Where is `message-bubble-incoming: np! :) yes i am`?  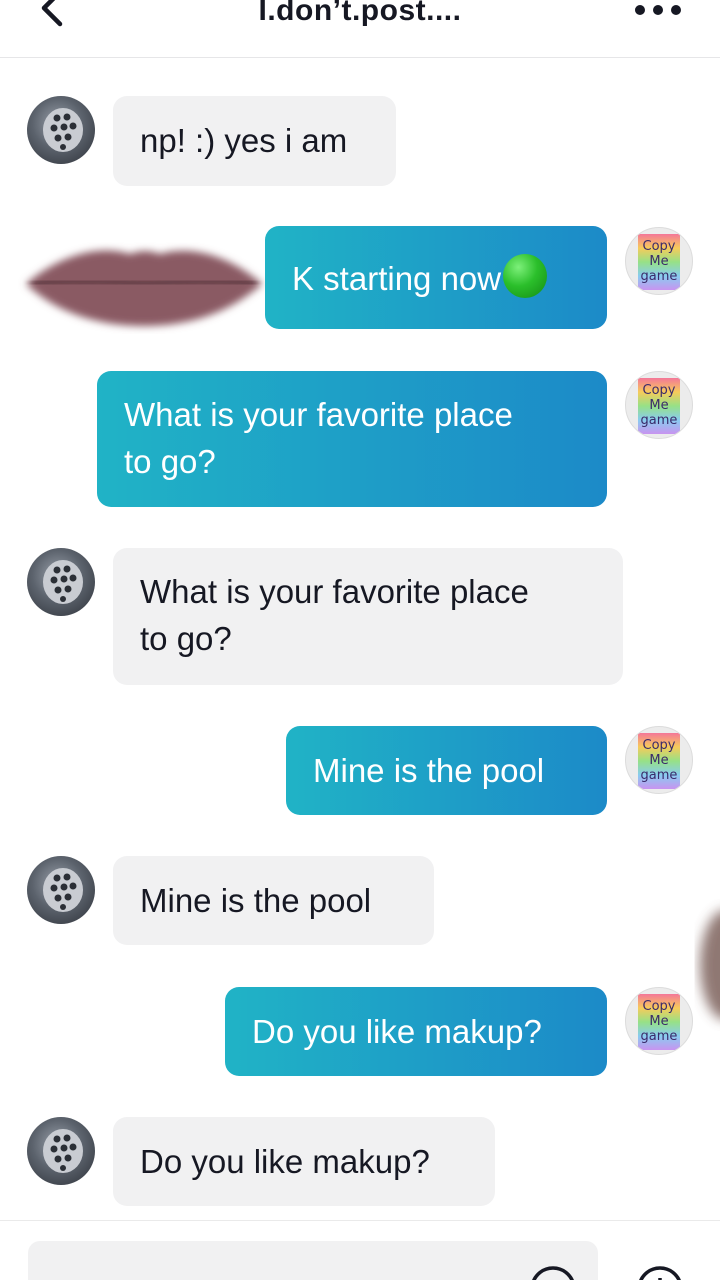
message-bubble-incoming: np! :) yes i am is located at coordinates (254, 141).